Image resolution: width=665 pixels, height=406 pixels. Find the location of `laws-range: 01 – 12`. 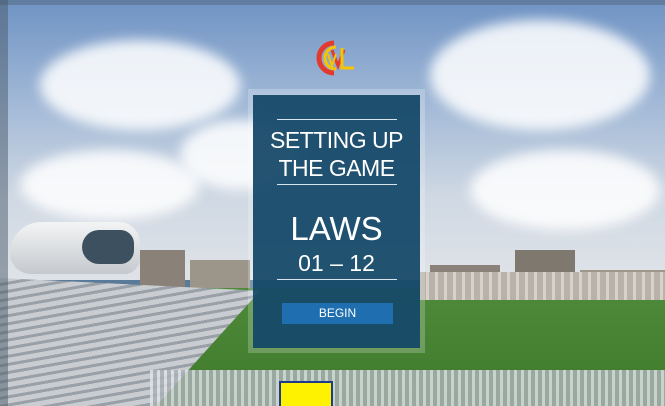

laws-range: 01 – 12 is located at coordinates (336, 263).